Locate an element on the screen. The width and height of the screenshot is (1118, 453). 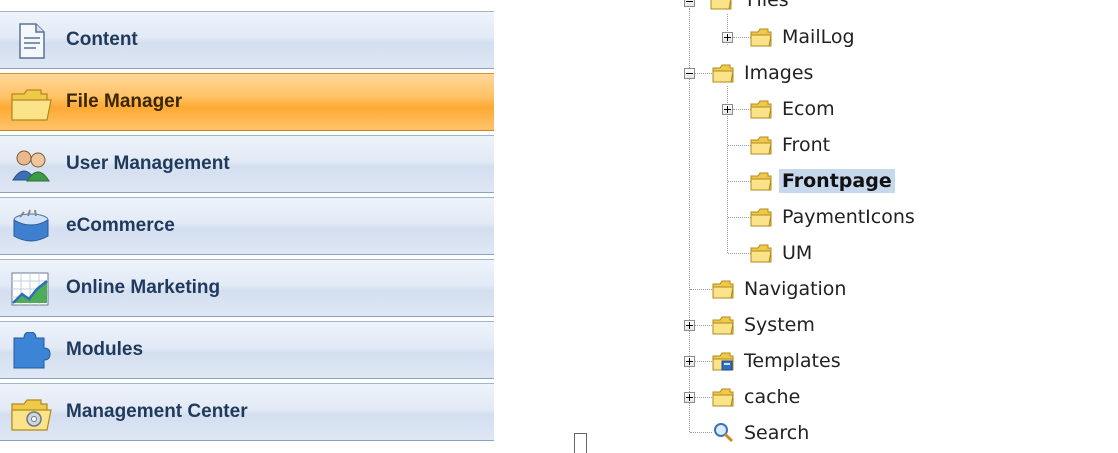
tree-node-label: Front is located at coordinates (806, 145).